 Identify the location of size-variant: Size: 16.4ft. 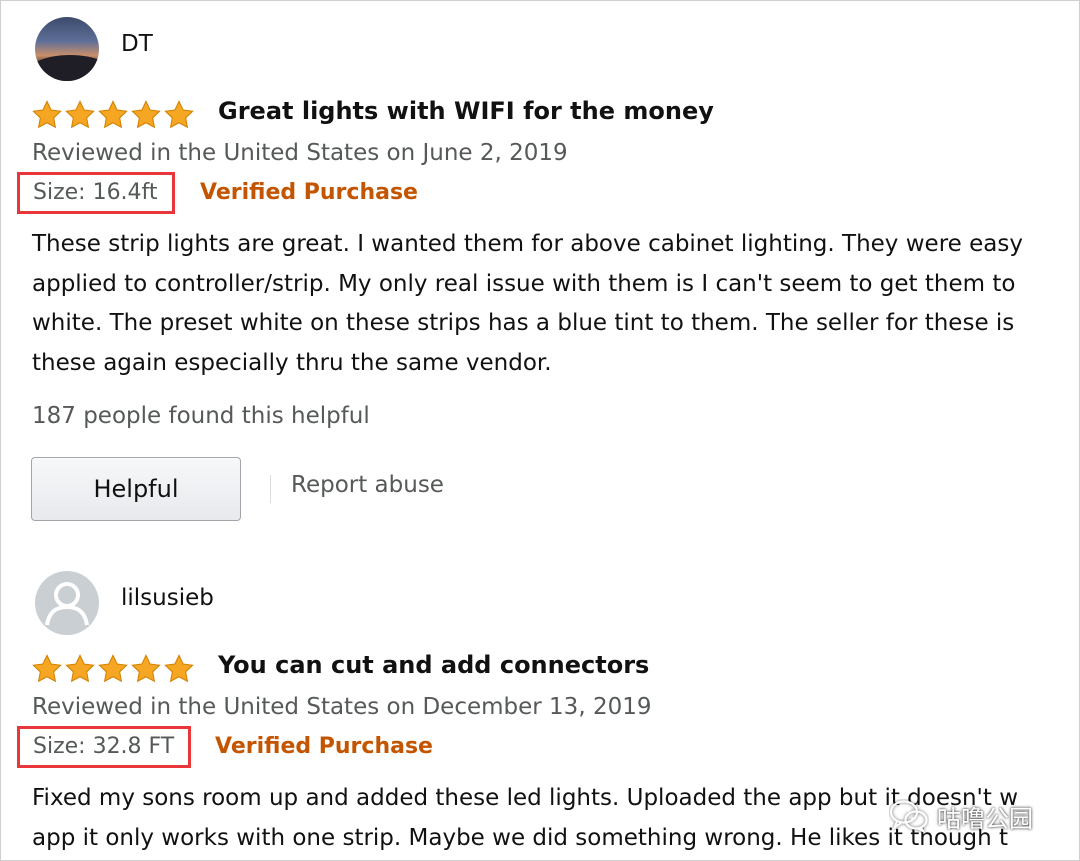
(95, 192).